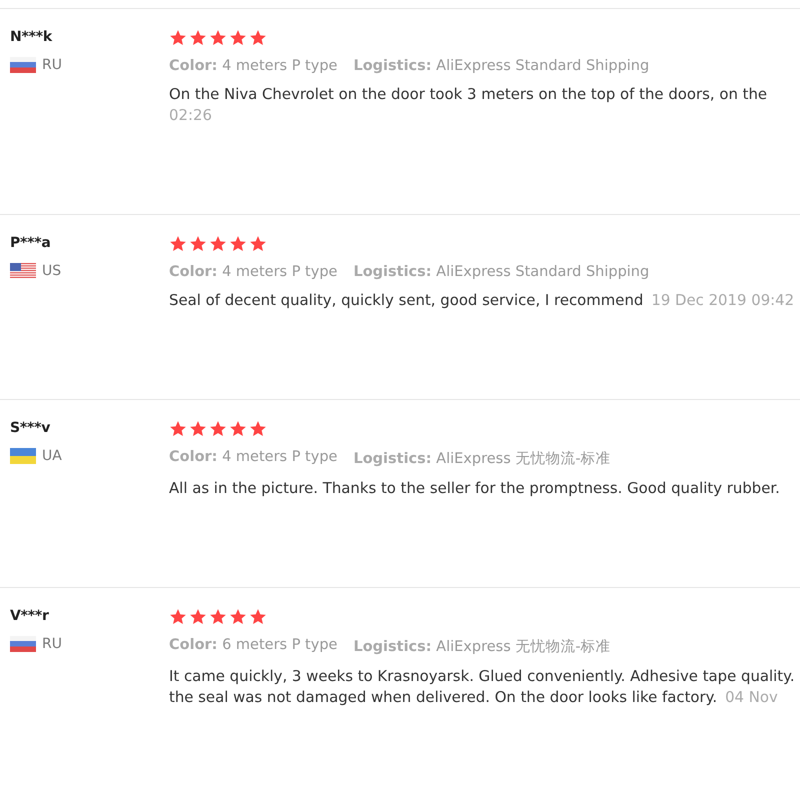 The width and height of the screenshot is (800, 800). I want to click on review-date: 04 Nov, so click(751, 697).